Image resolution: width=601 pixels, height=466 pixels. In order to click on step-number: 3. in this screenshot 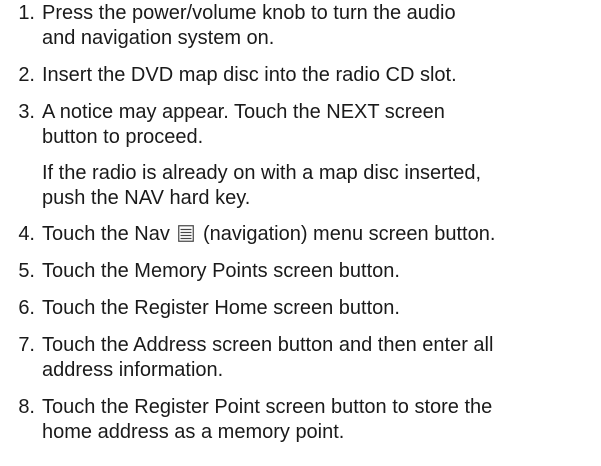, I will do `click(26, 112)`.